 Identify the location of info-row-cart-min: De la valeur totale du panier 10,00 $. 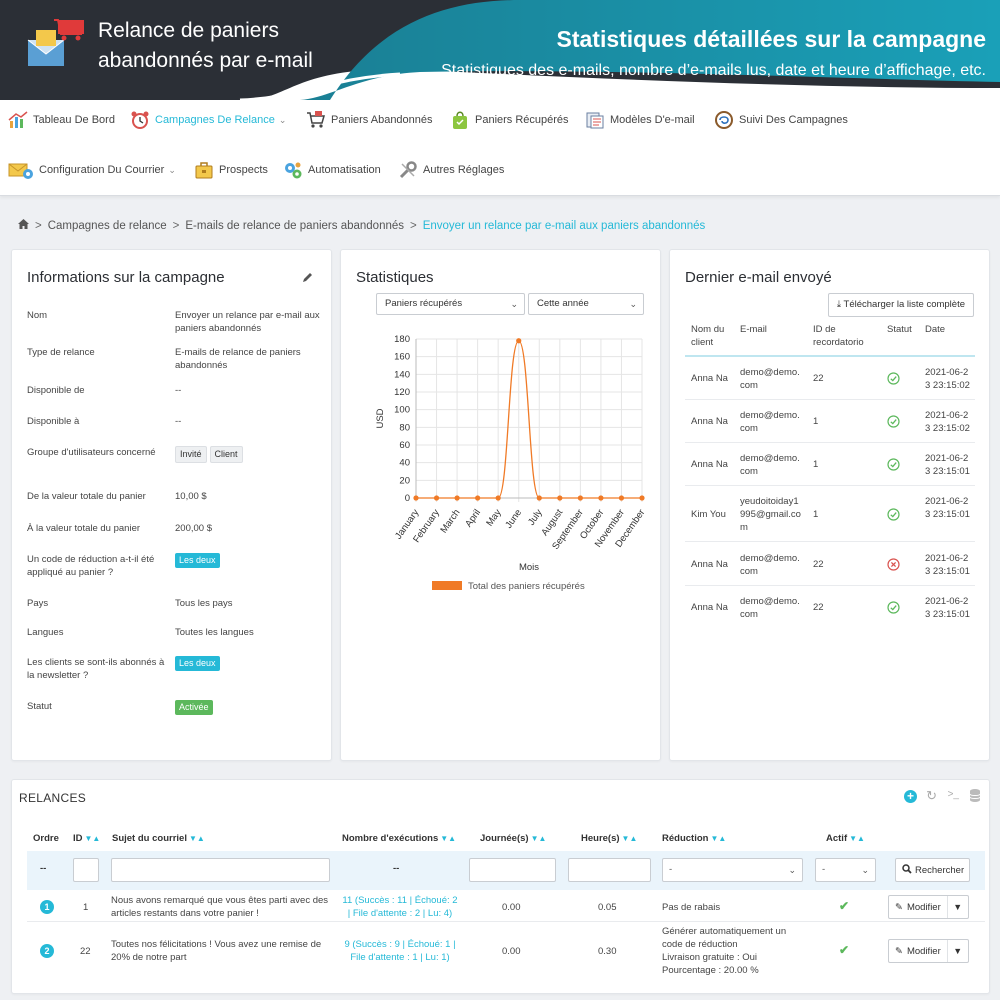
(177, 498).